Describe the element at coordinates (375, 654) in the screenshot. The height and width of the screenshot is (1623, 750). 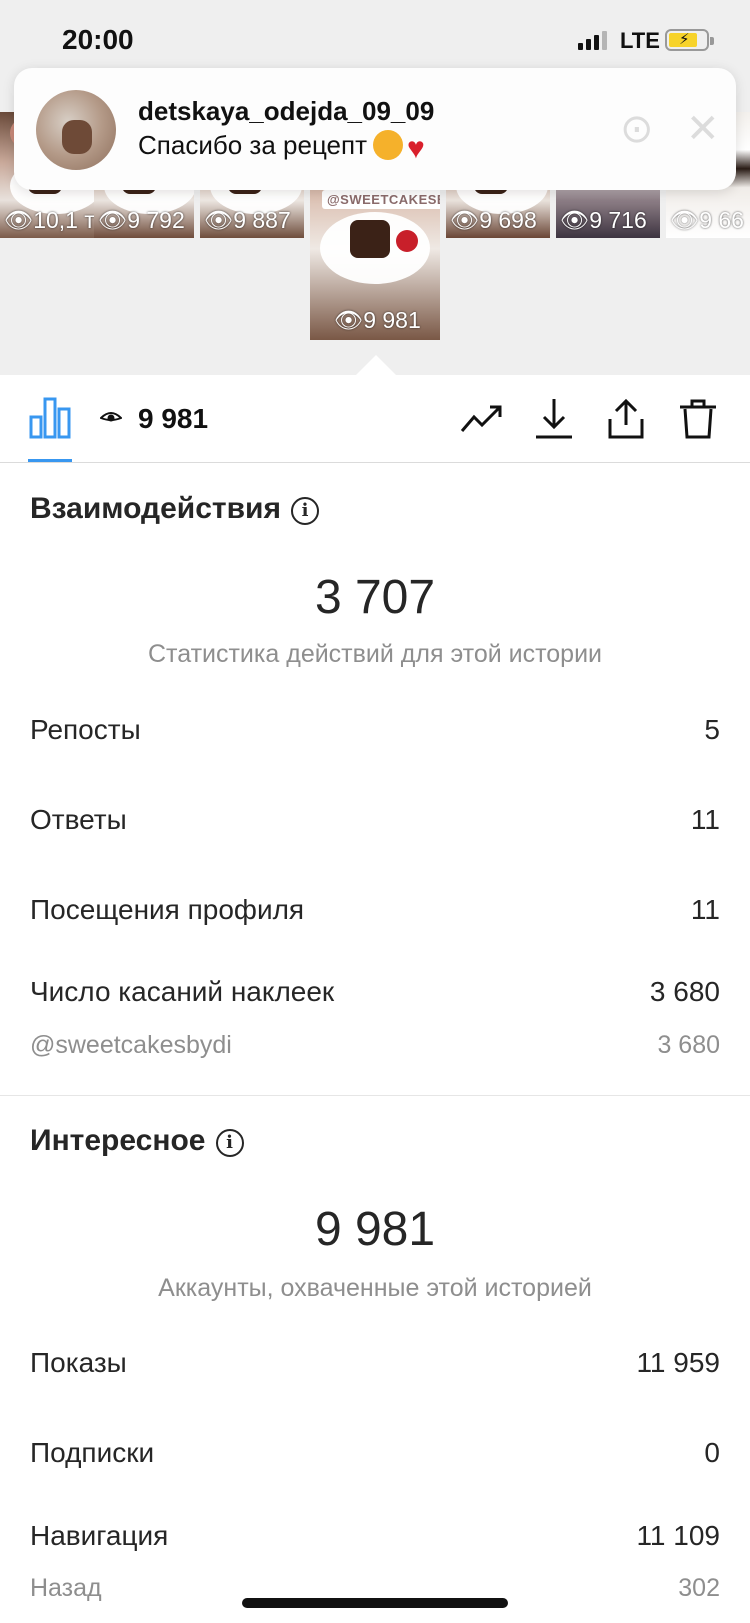
I see `interactions-subtitle: Статистика действий для этой истории` at that location.